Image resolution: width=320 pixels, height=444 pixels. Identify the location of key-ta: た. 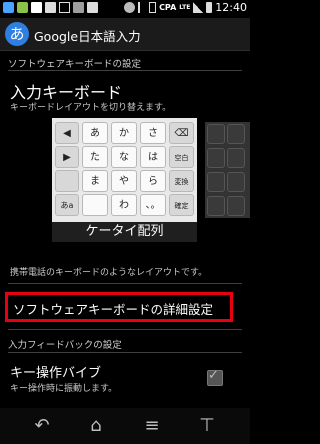
(95, 157).